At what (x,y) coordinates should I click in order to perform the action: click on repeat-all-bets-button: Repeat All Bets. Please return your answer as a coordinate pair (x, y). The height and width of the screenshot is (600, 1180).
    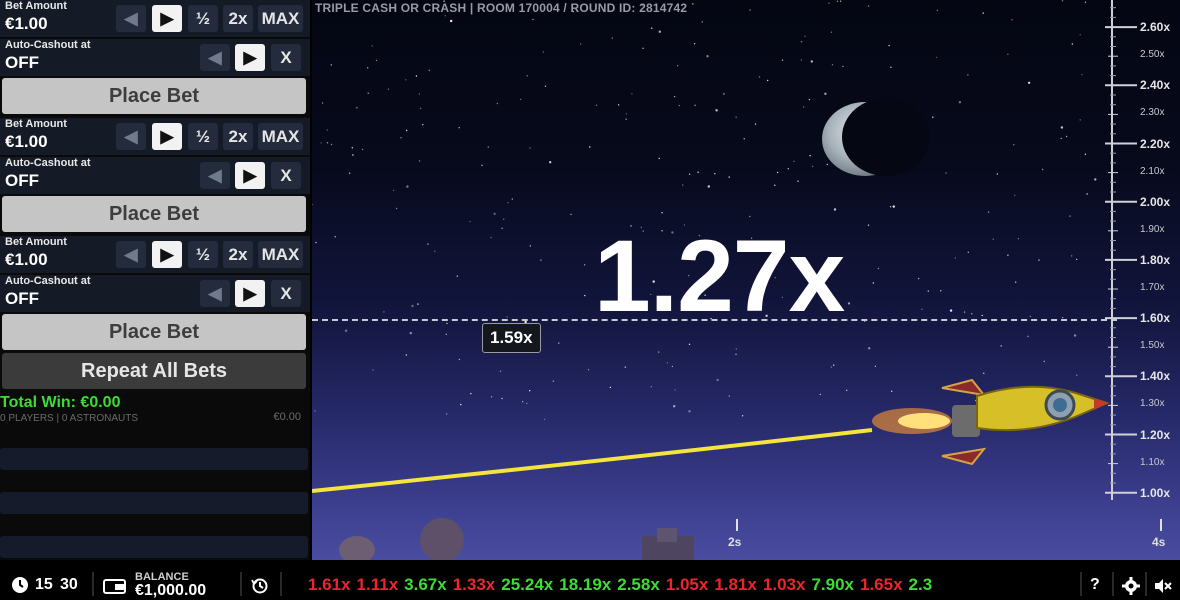
    Looking at the image, I should click on (154, 371).